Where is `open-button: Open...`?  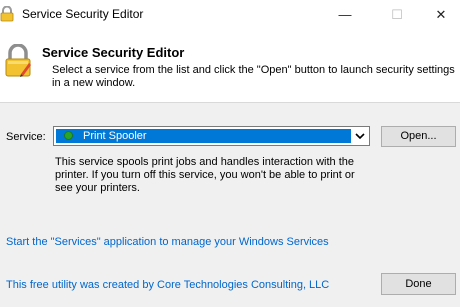
open-button: Open... is located at coordinates (418, 136).